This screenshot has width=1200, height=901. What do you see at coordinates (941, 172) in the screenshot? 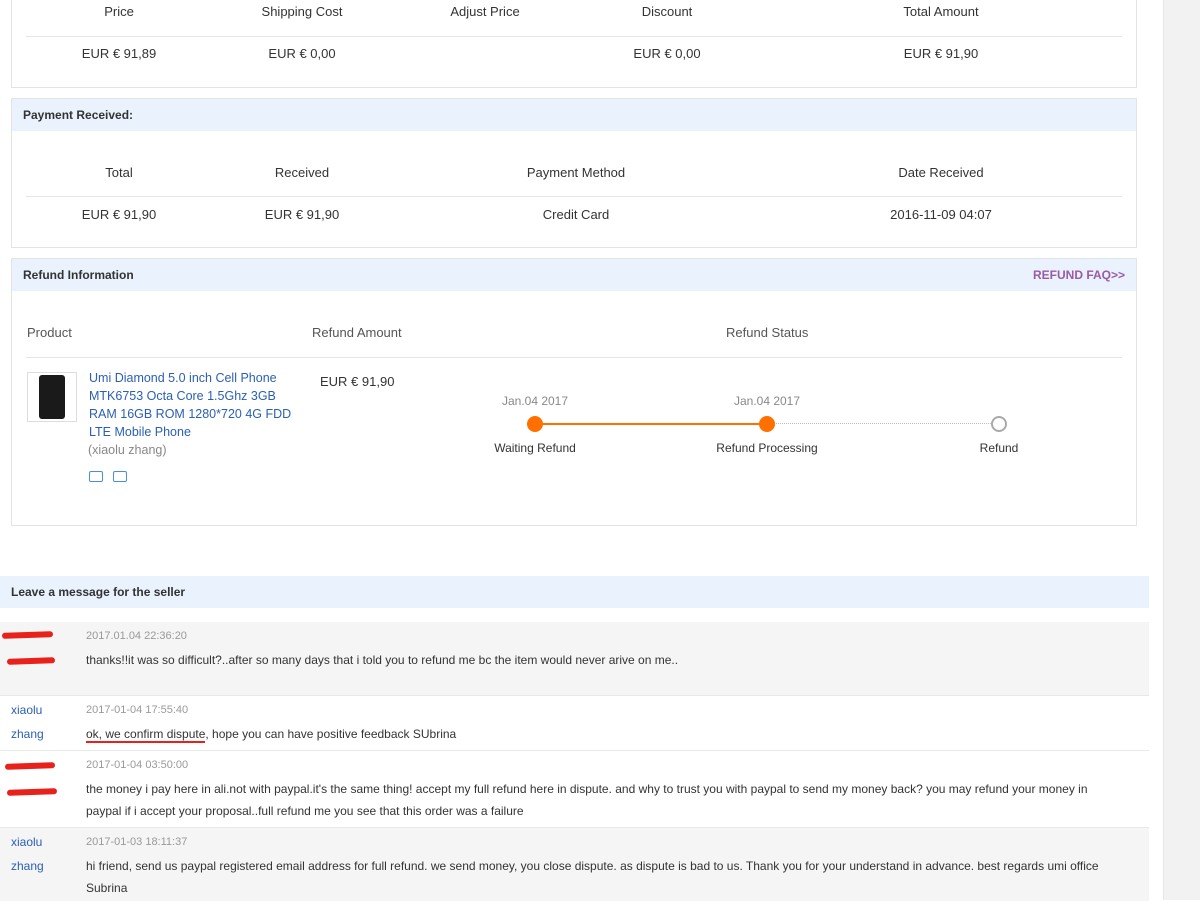
I see `payment-header-date: Date Received` at bounding box center [941, 172].